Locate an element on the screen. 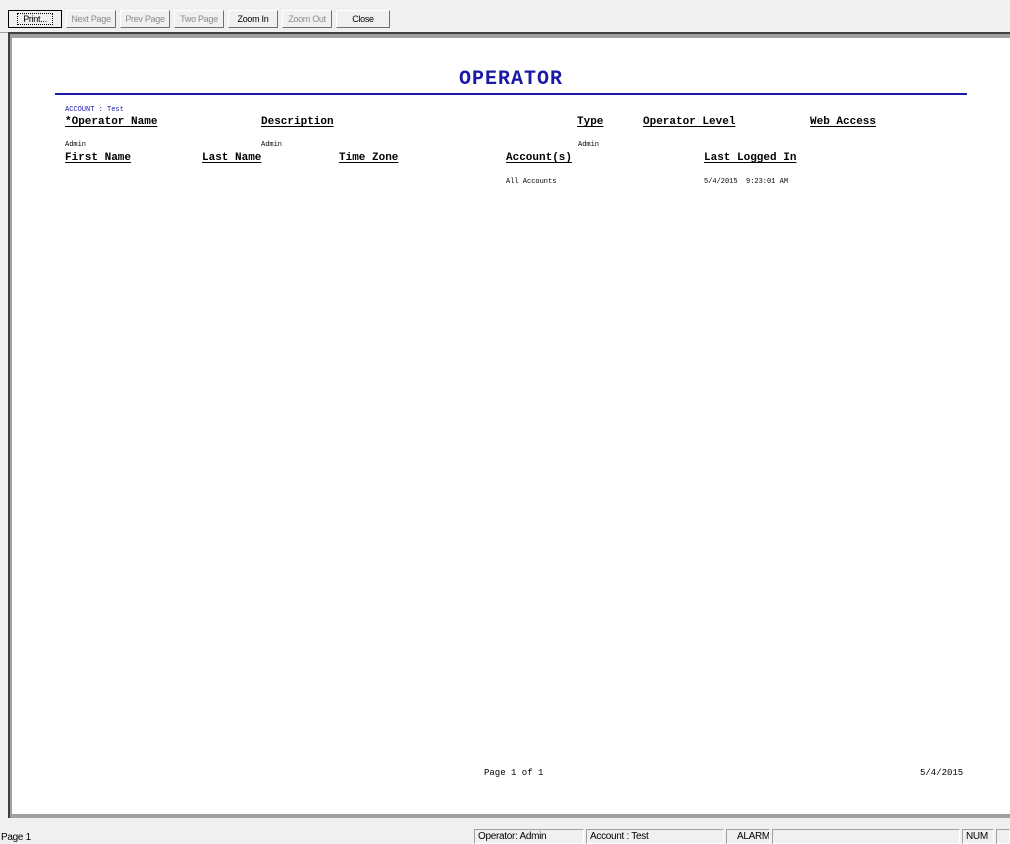  header-operator-name: *Operator Name is located at coordinates (111, 122).